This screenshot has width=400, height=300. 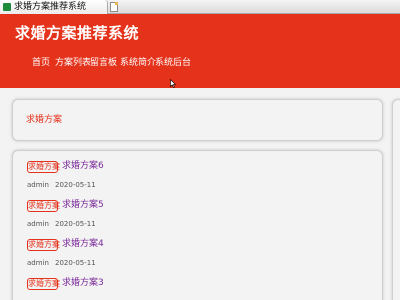 What do you see at coordinates (197, 177) in the screenshot?
I see `list-item: 求婚方案 求婚方案6 admin 2020-05-11` at bounding box center [197, 177].